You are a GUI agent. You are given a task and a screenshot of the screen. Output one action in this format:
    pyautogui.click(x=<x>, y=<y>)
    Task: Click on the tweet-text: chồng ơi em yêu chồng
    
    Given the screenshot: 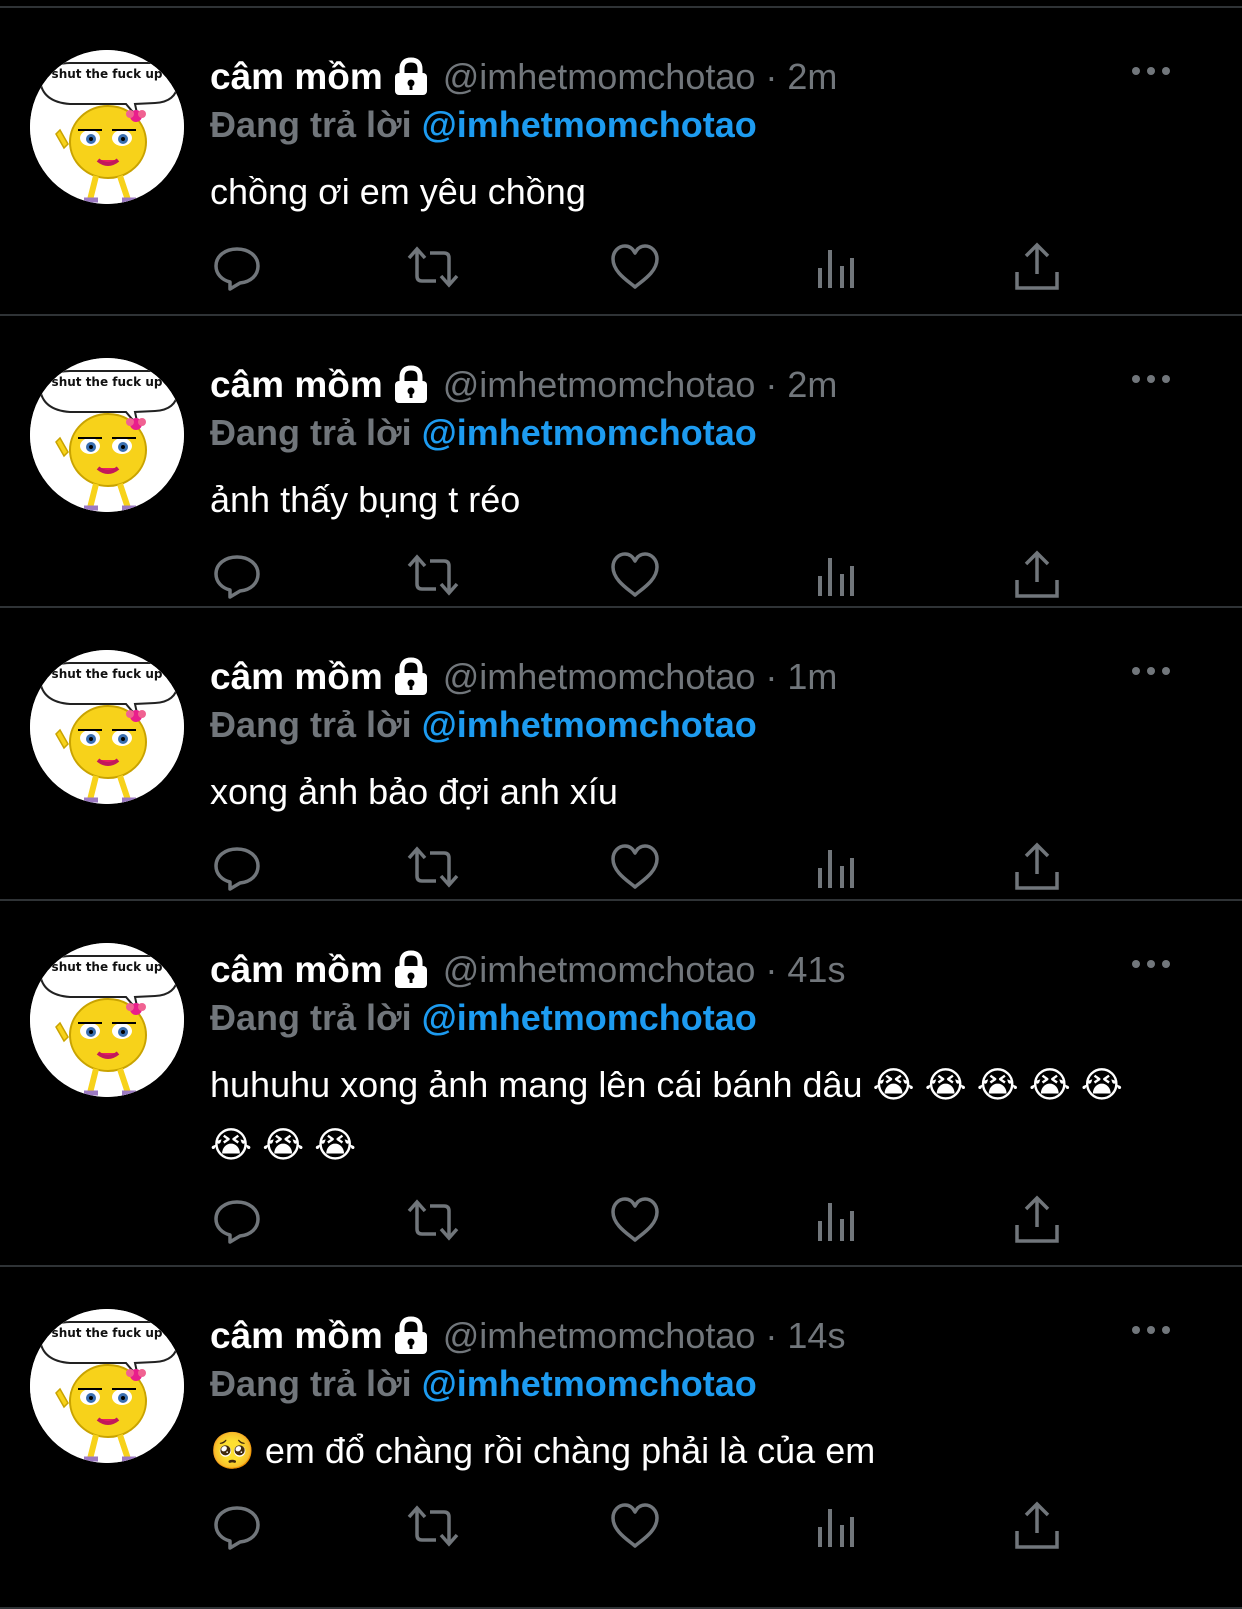 What is the action you would take?
    pyautogui.click(x=398, y=191)
    